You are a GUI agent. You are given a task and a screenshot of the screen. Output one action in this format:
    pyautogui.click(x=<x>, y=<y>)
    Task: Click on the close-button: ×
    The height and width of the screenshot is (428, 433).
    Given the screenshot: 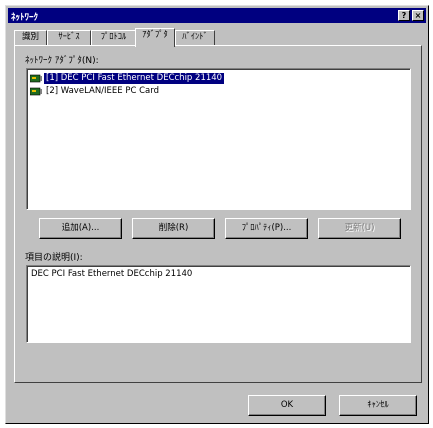 What is the action you would take?
    pyautogui.click(x=418, y=15)
    